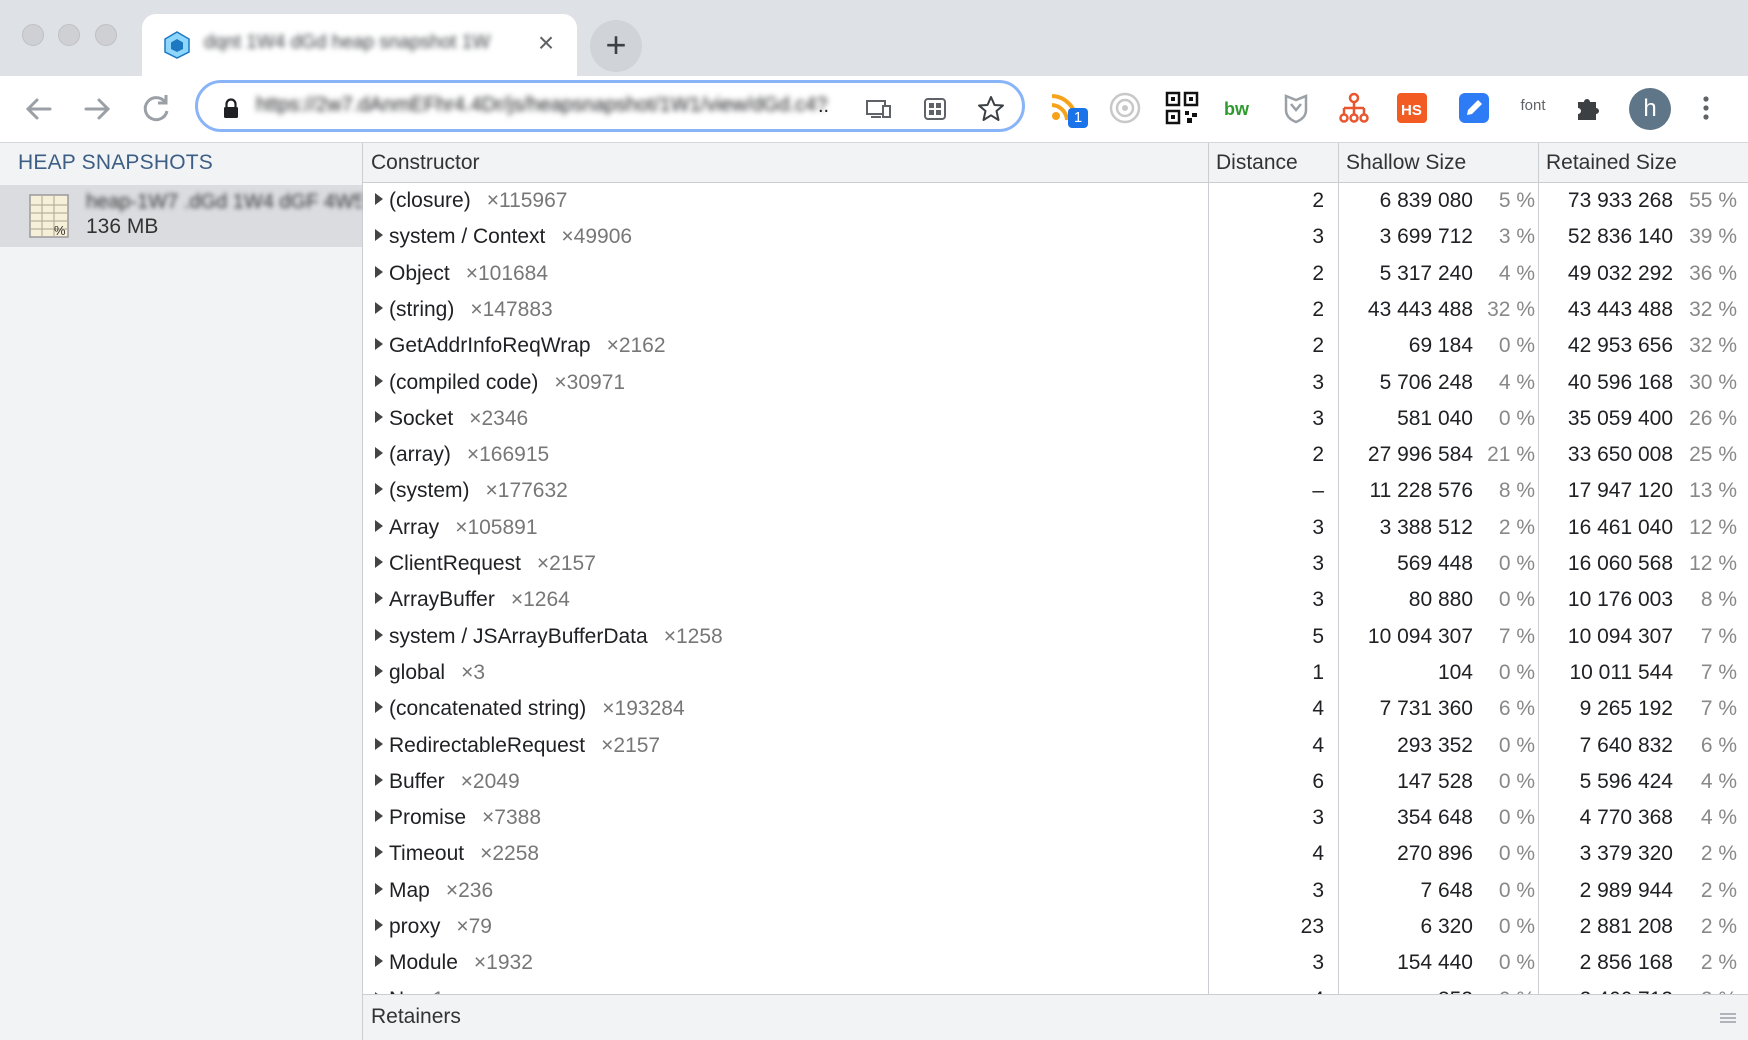 Image resolution: width=1748 pixels, height=1040 pixels. What do you see at coordinates (1055, 854) in the screenshot?
I see `table-row: Timeout ×2258 4 270 896 0 % 3 379 320 2 %` at bounding box center [1055, 854].